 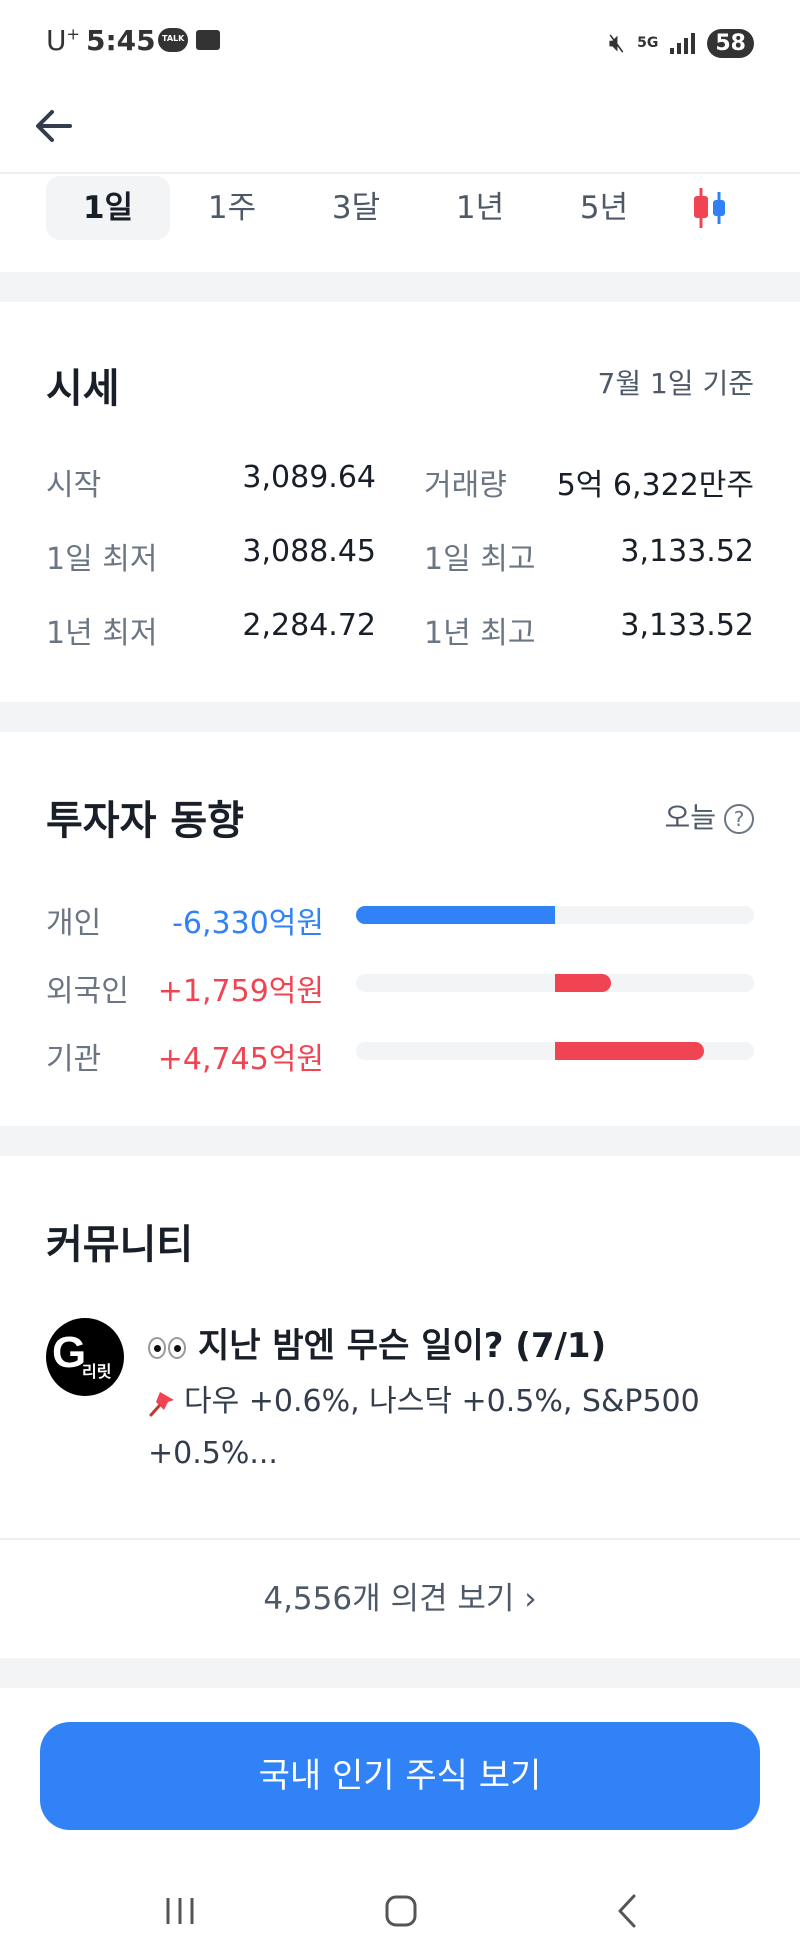 I want to click on popular-stocks-button: 국내 인기 주식 보기, so click(x=400, y=1776).